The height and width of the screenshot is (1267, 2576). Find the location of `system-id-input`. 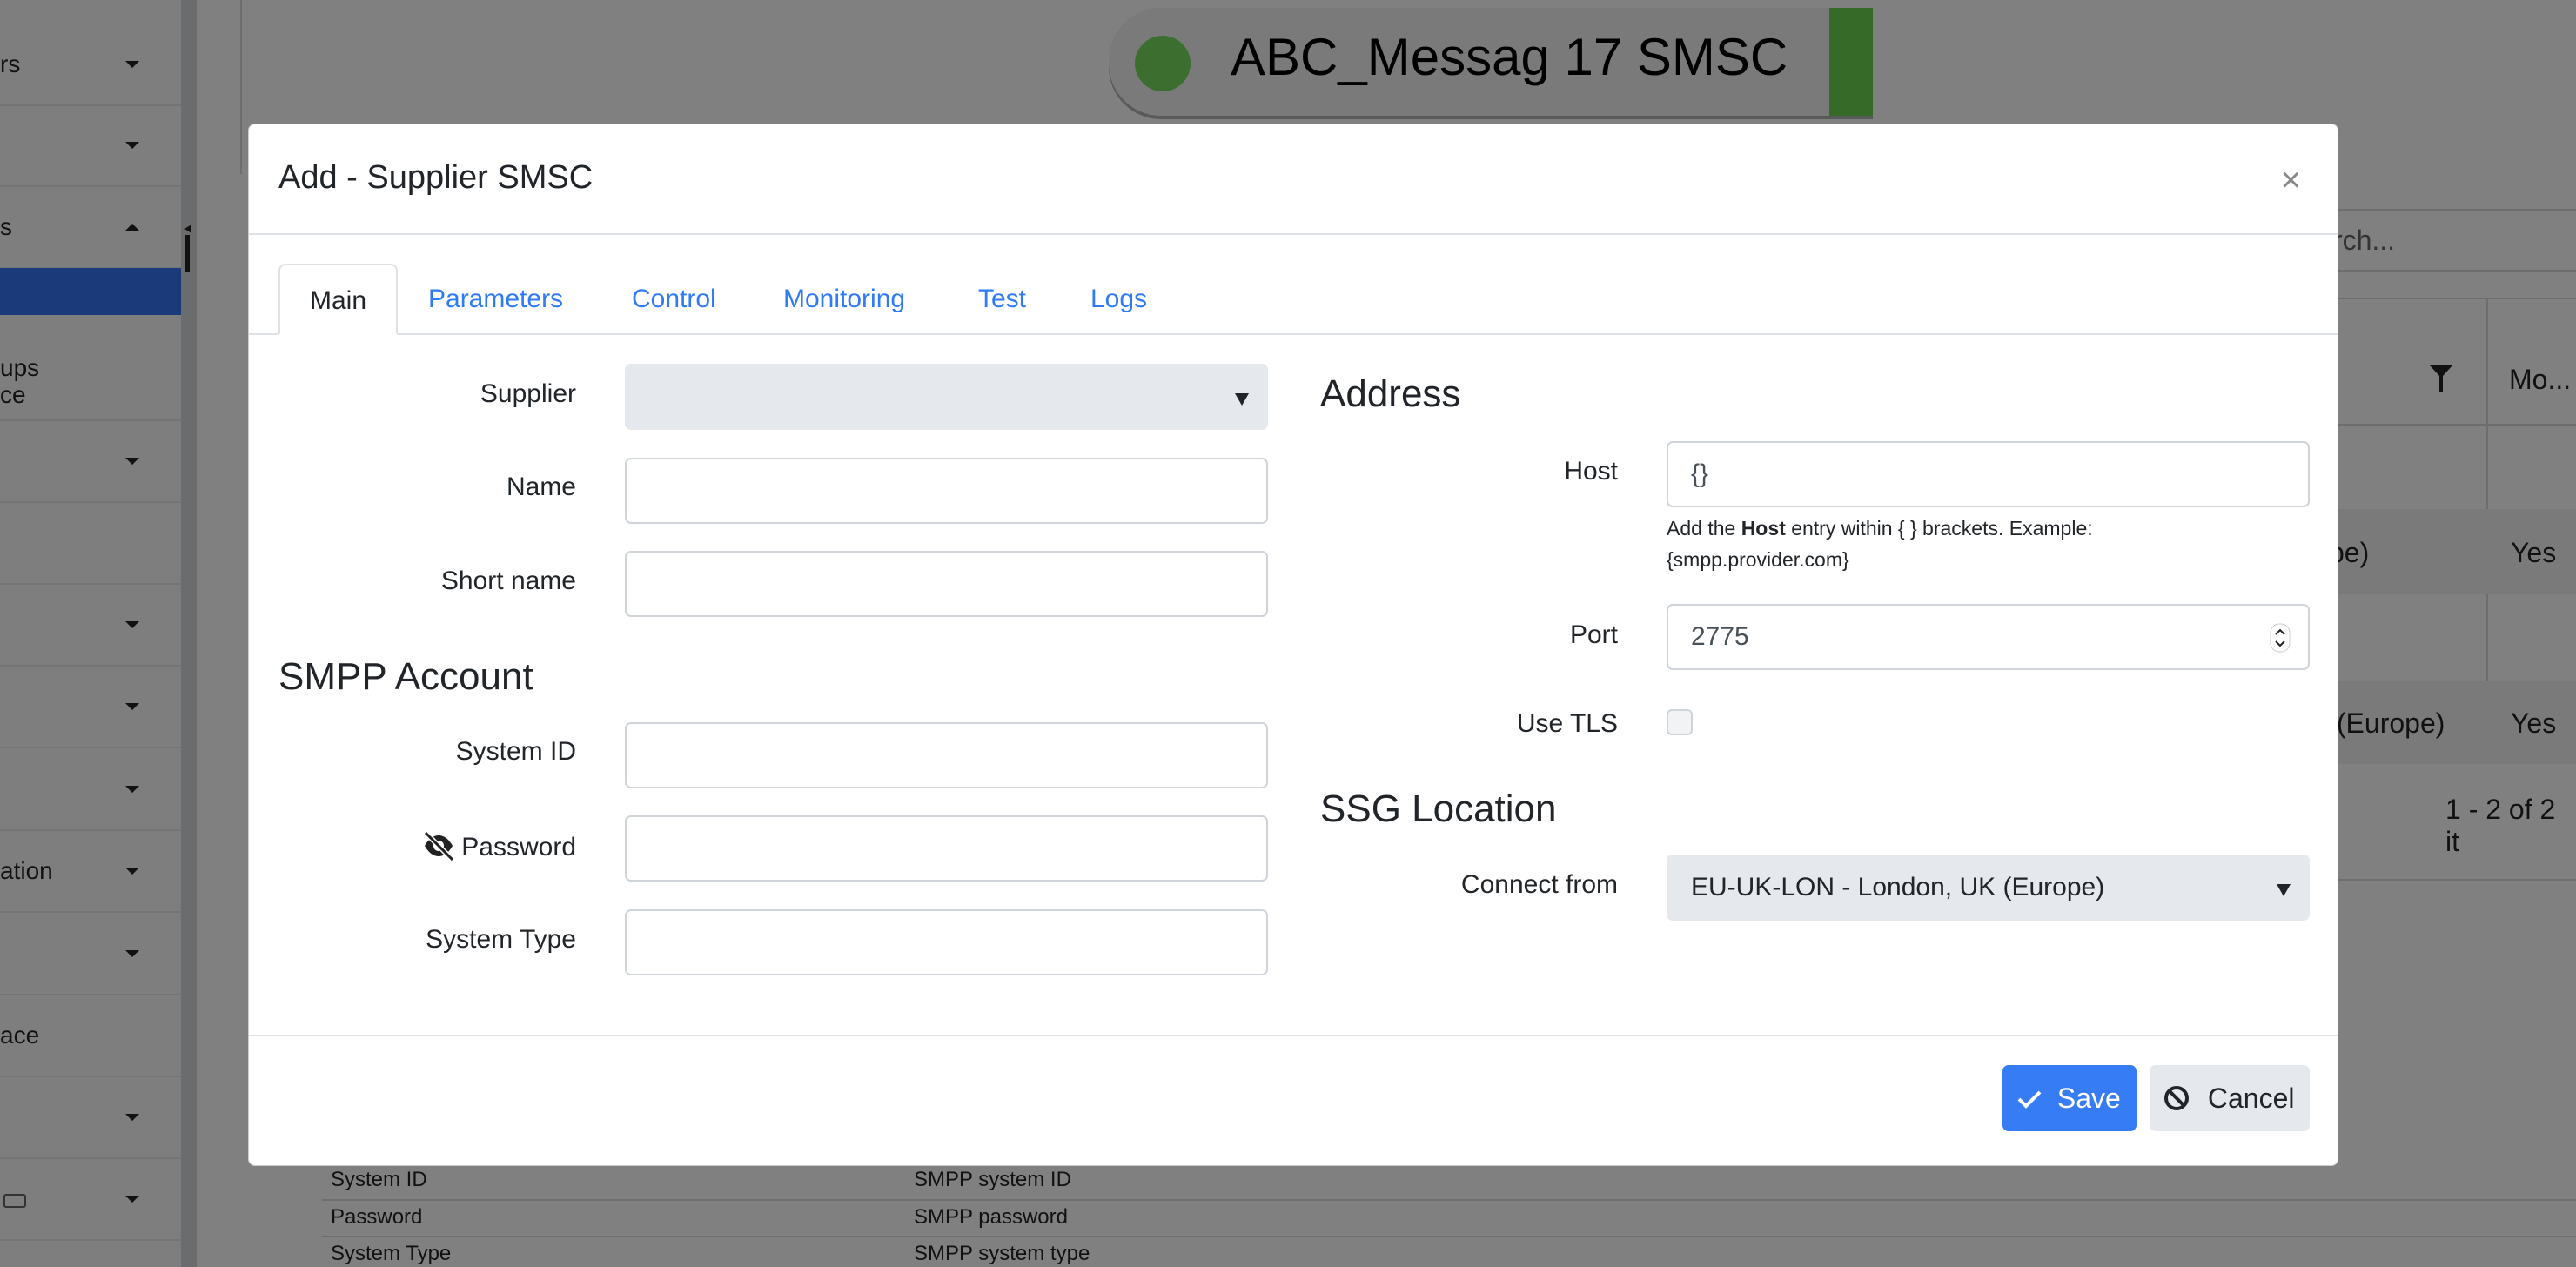

system-id-input is located at coordinates (946, 755).